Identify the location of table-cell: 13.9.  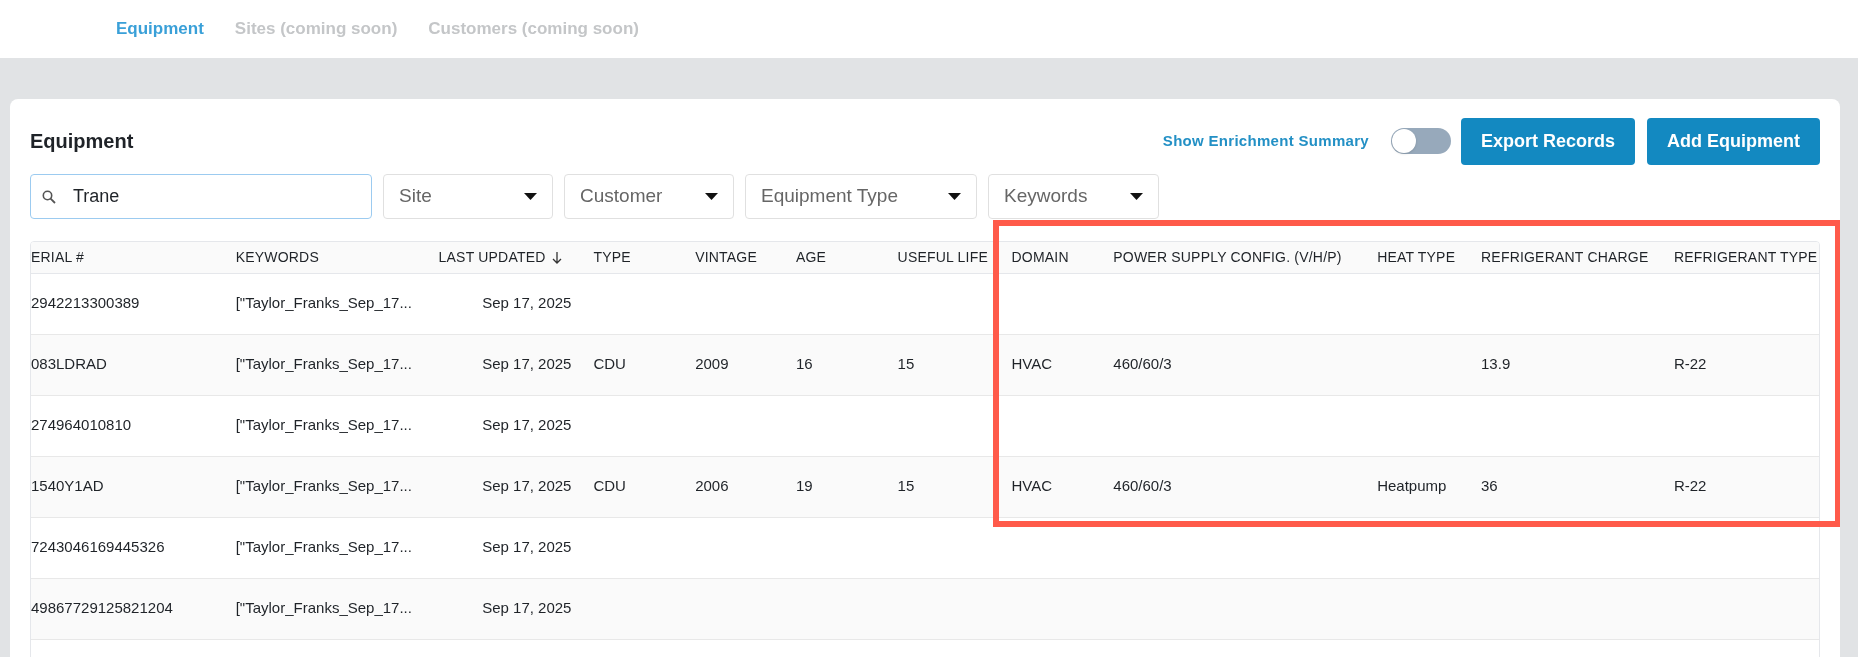
(1496, 364).